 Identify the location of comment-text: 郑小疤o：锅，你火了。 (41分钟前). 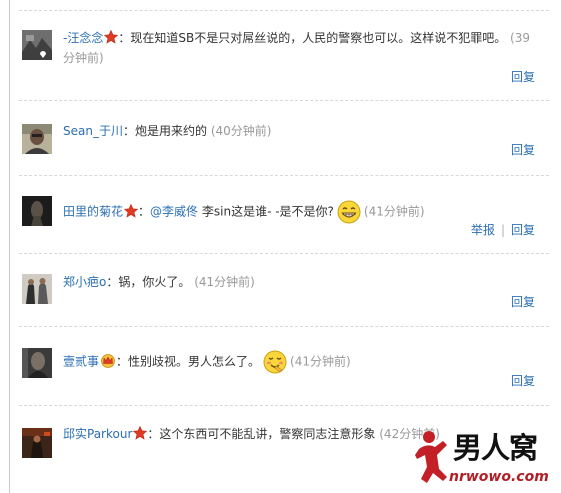
(159, 282).